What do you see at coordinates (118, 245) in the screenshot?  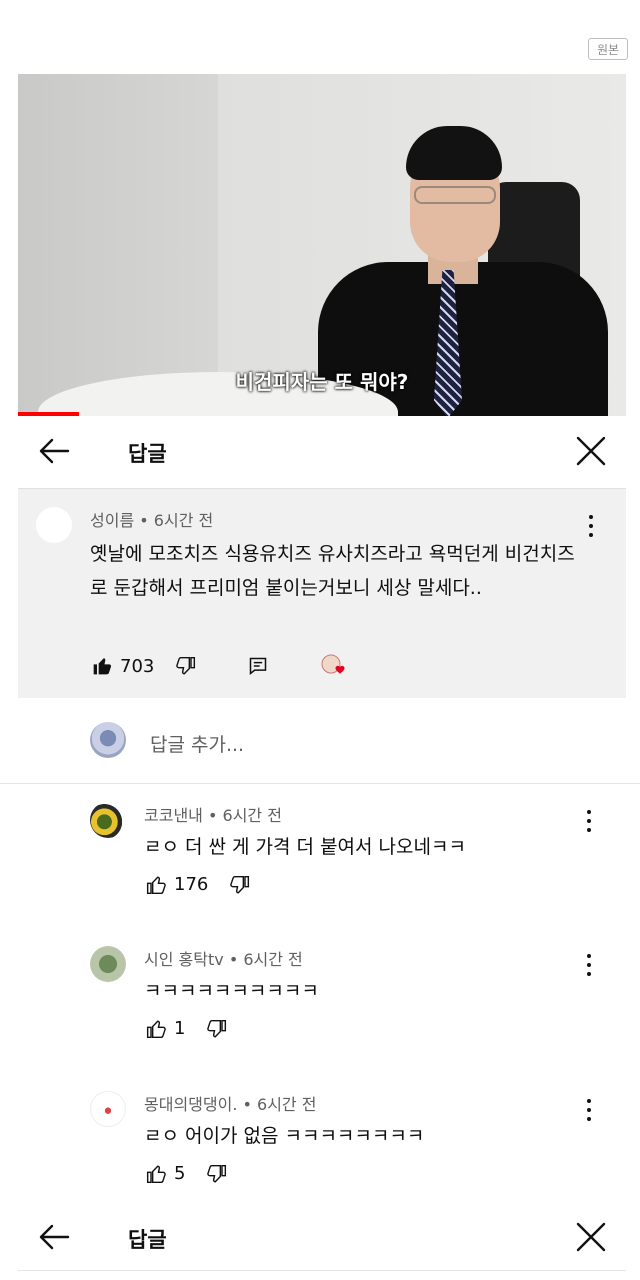 I see `video-frame-wall` at bounding box center [118, 245].